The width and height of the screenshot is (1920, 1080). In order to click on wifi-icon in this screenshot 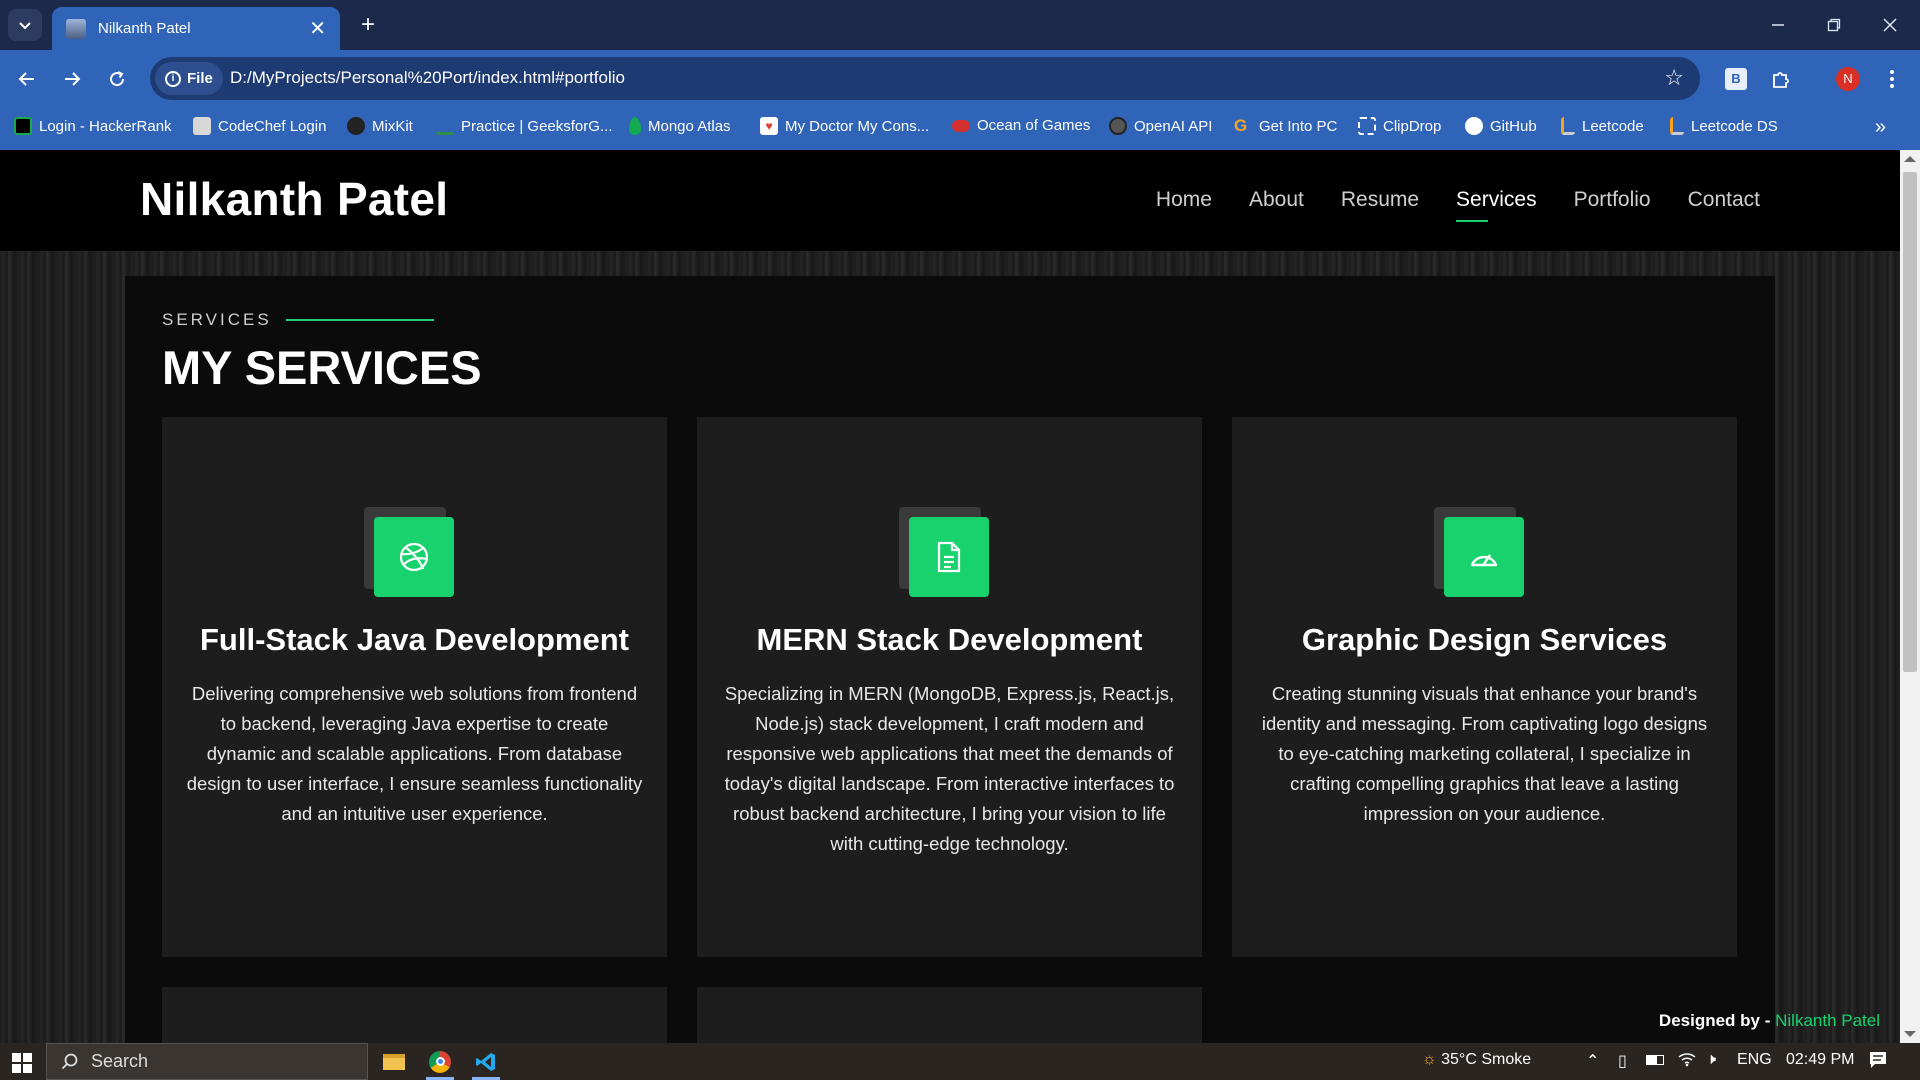, I will do `click(1687, 1061)`.